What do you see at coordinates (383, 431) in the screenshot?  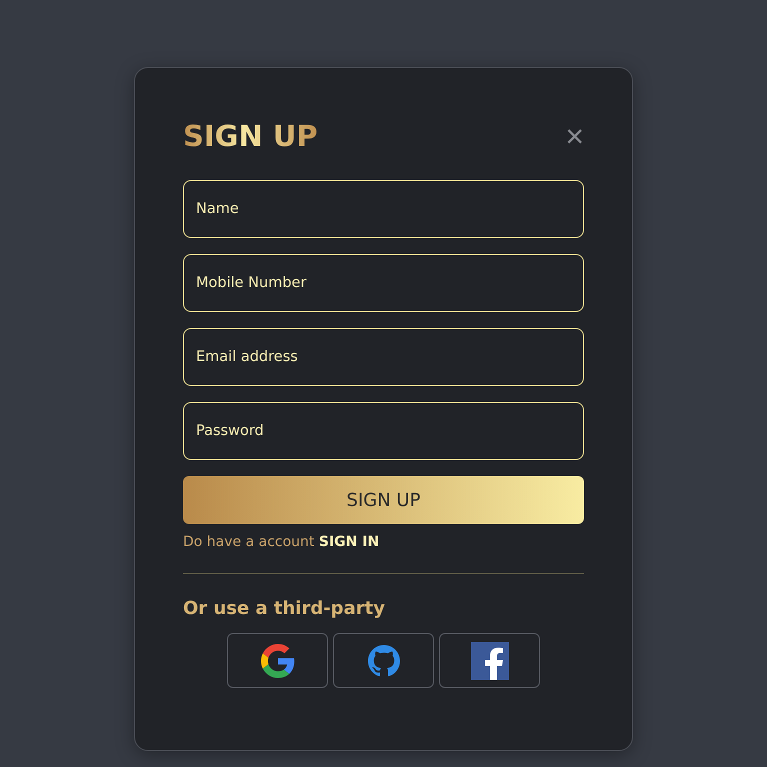 I see `input-field: Password` at bounding box center [383, 431].